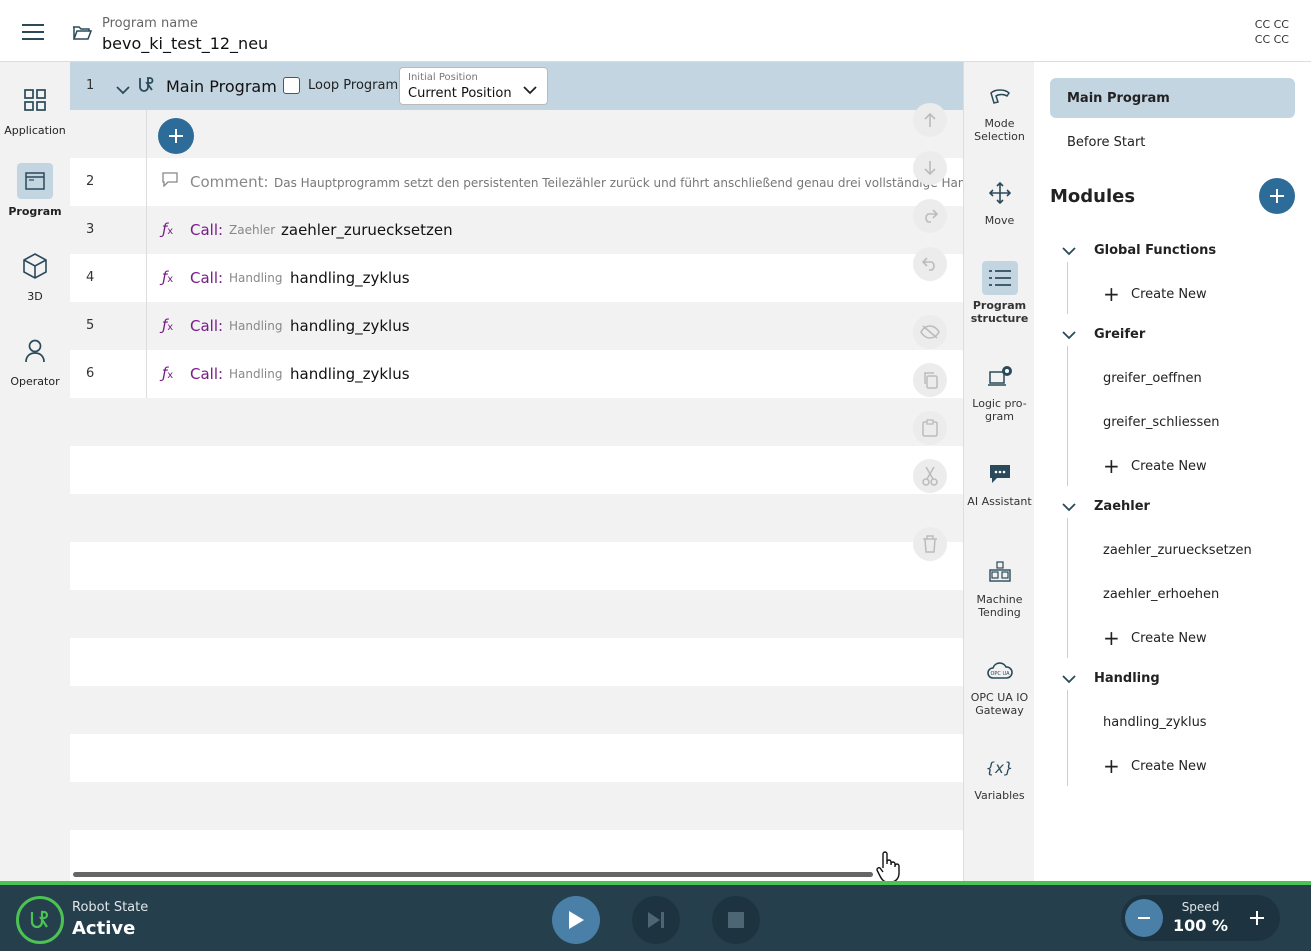  I want to click on add-node-row, so click(516, 134).